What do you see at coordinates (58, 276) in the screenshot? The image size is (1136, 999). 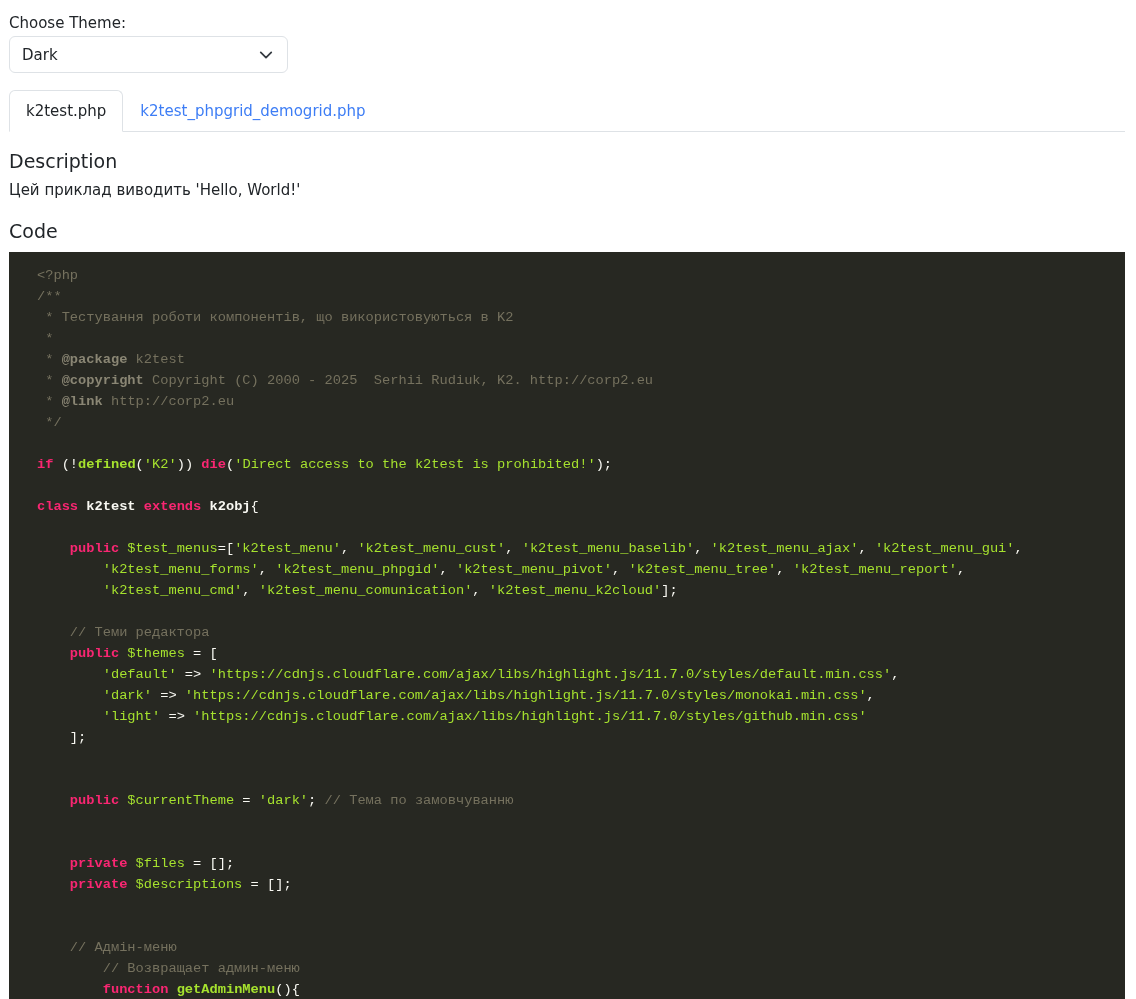 I see `code-line: <?php` at bounding box center [58, 276].